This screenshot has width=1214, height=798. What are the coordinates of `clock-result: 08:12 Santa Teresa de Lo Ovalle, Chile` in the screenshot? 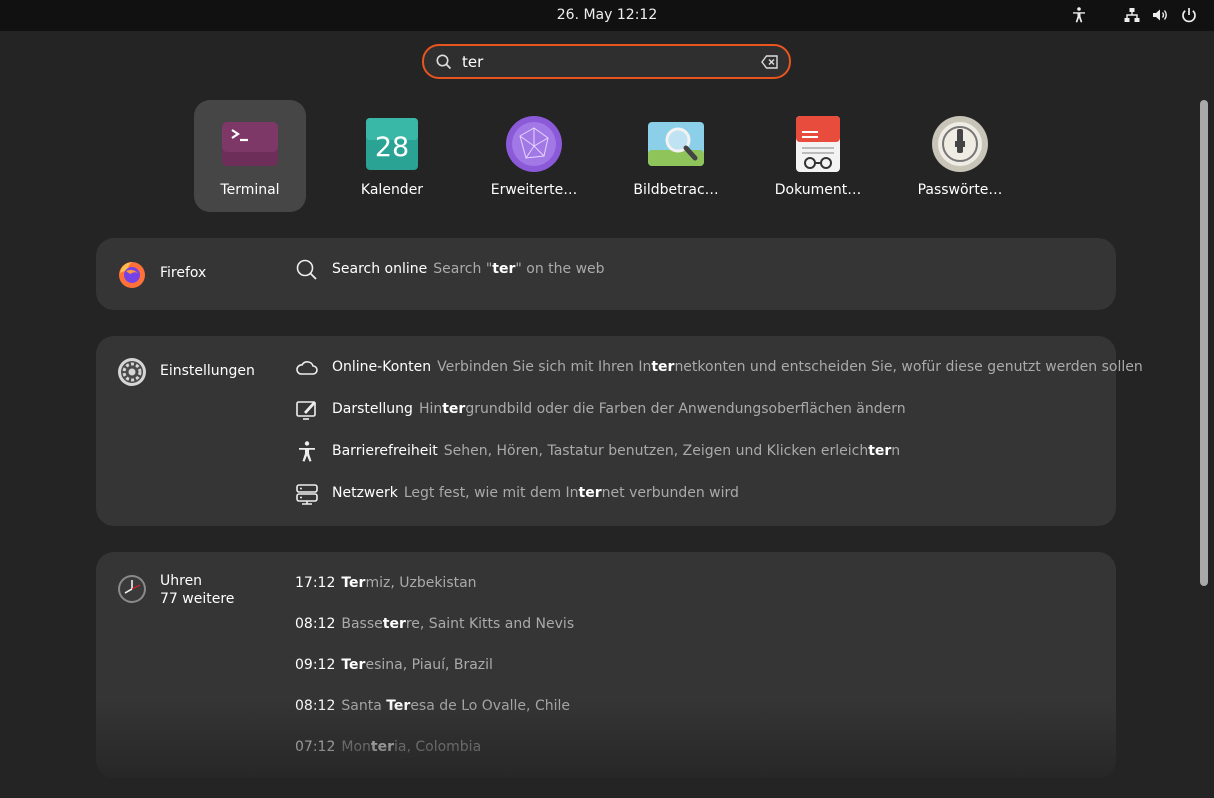 It's located at (432, 706).